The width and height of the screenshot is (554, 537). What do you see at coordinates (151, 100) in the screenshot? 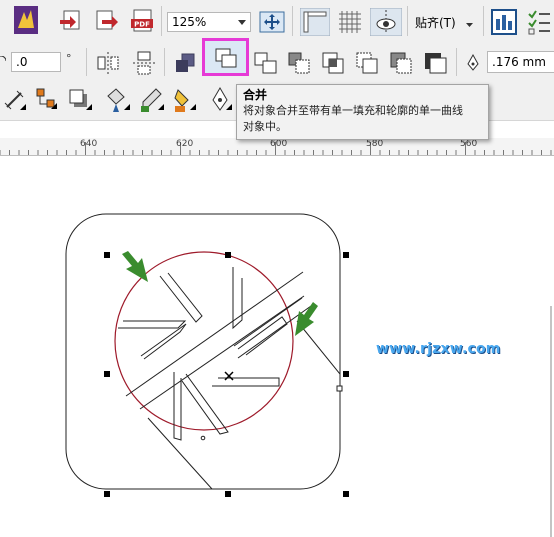
I see `eyedropper-icon` at bounding box center [151, 100].